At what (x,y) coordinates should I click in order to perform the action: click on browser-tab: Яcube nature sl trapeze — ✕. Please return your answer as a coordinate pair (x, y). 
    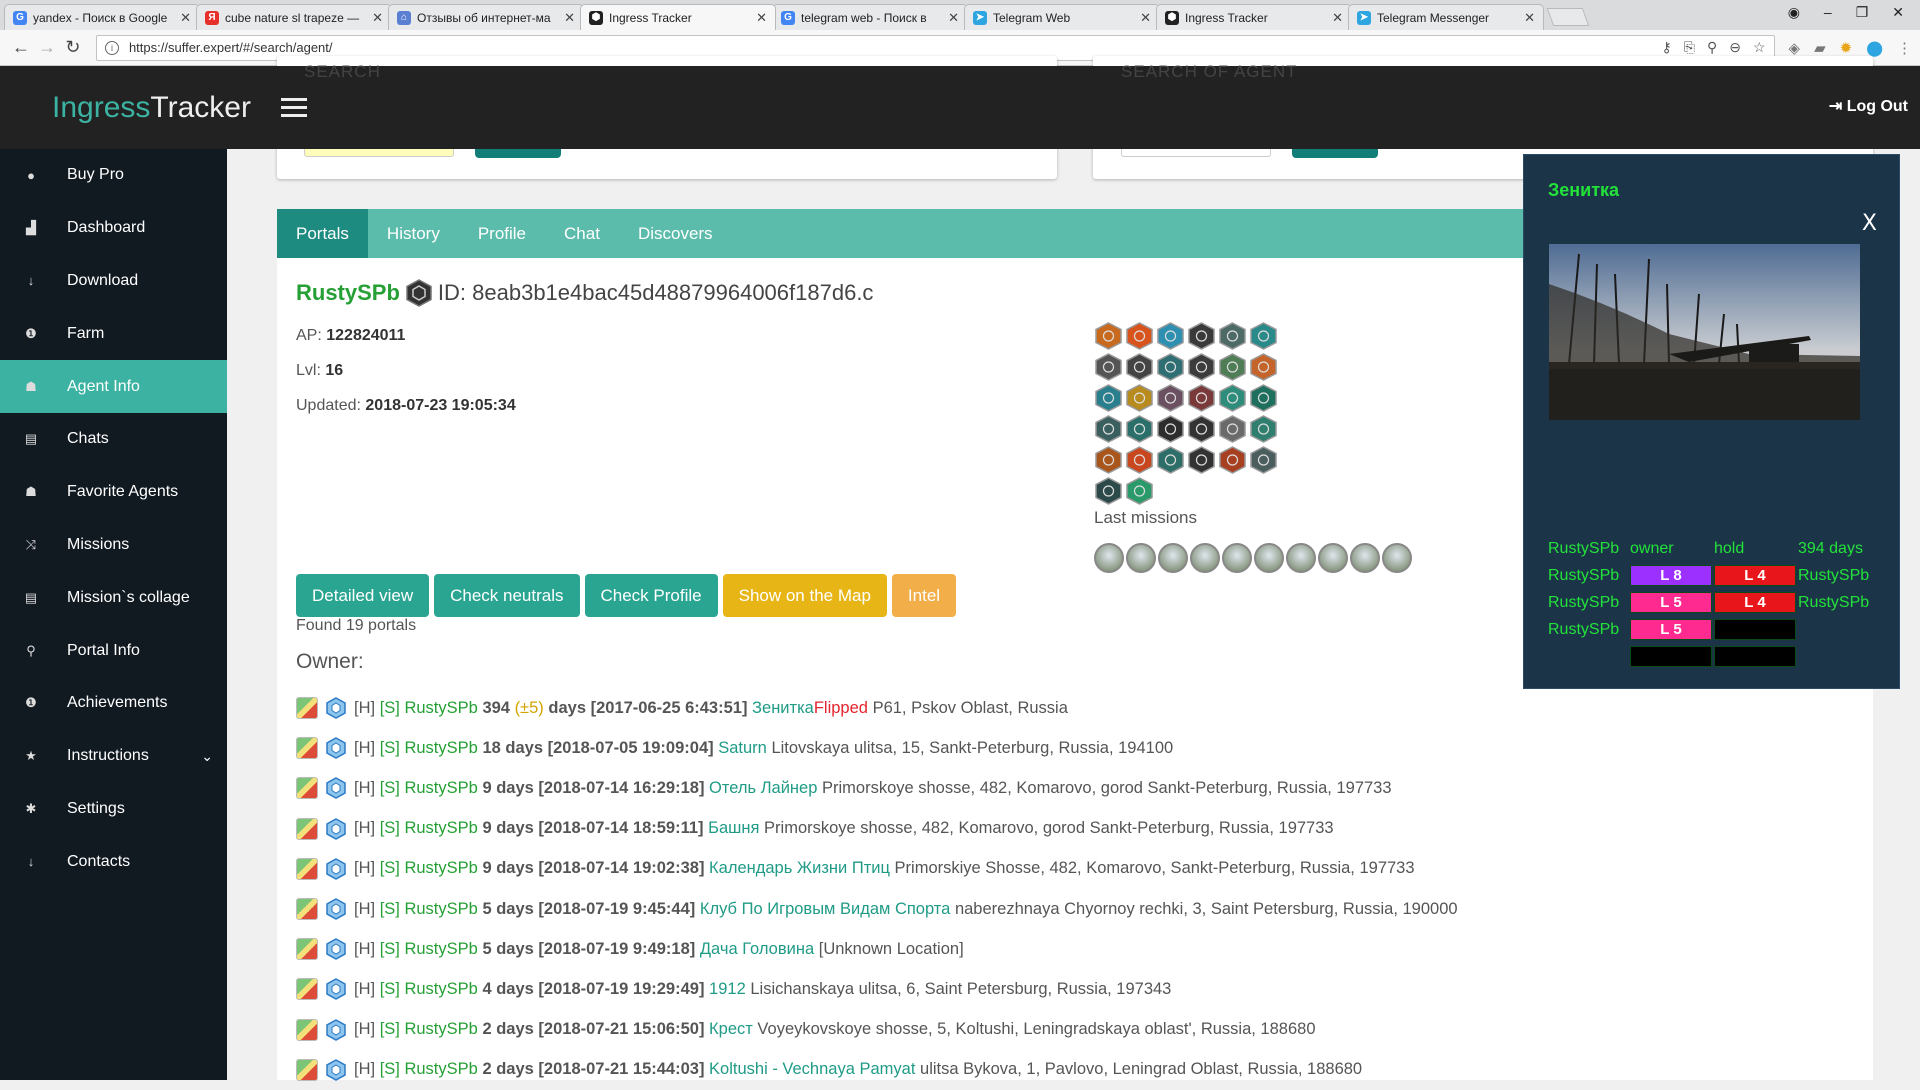
    Looking at the image, I should click on (294, 17).